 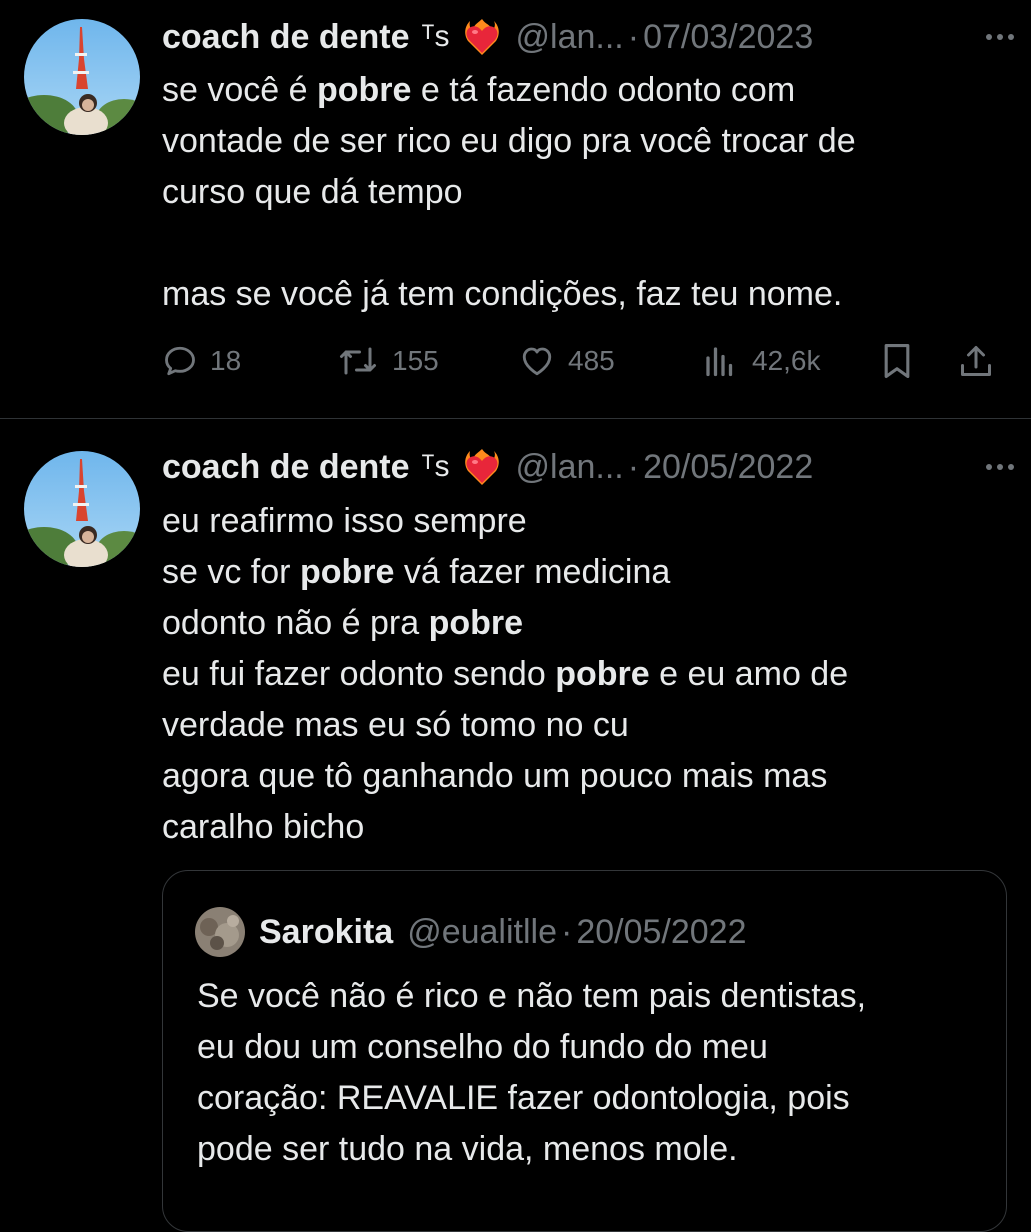 What do you see at coordinates (719, 362) in the screenshot?
I see `bar-chart-icon` at bounding box center [719, 362].